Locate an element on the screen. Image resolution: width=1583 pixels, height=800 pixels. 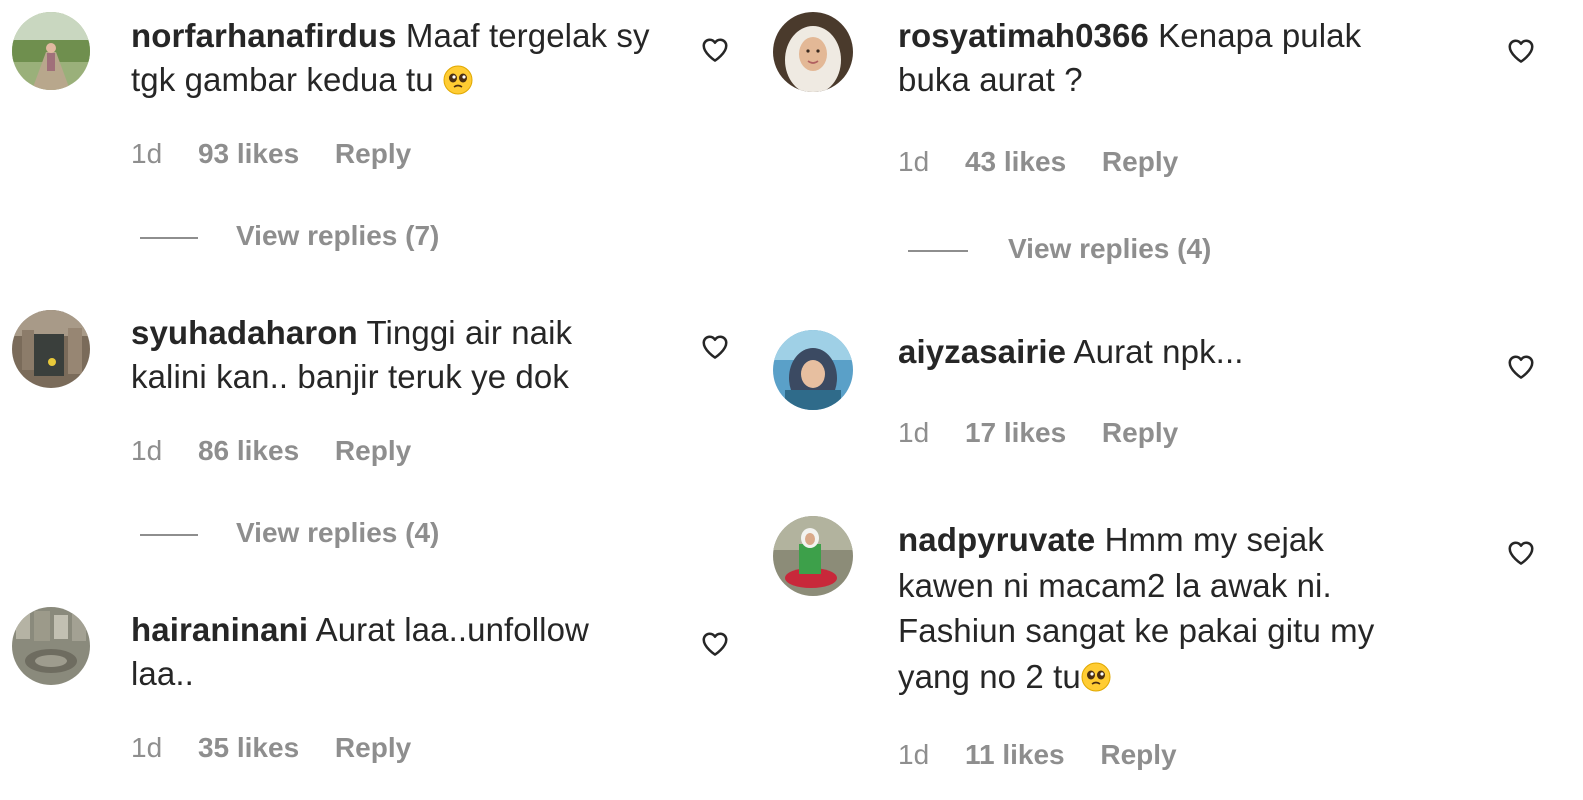
comment-body: hairaninani Aurat laa..unfollow laa.. is located at coordinates (411, 652).